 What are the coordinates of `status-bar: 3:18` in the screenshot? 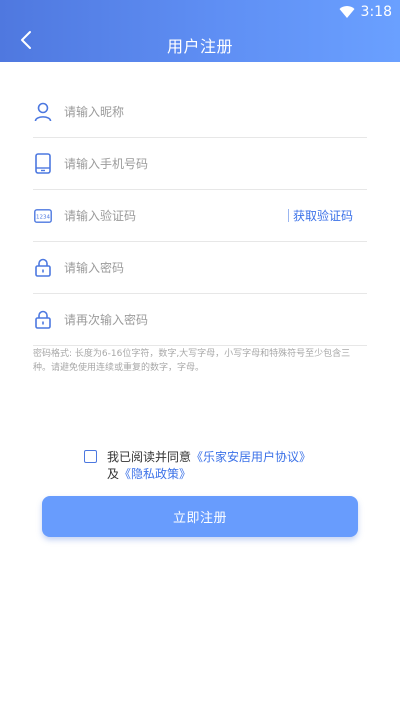 It's located at (365, 12).